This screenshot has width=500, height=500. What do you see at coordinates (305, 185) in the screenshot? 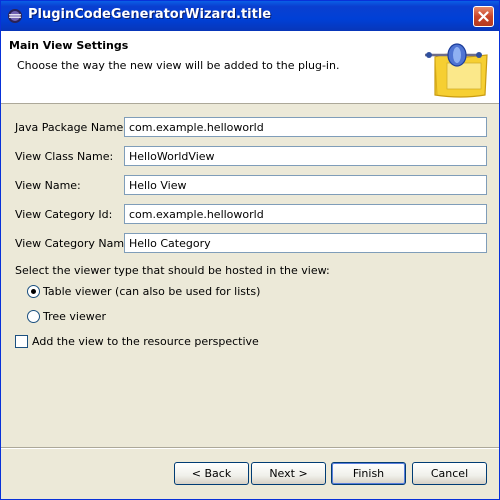
I see `view-name-input: Hello View` at bounding box center [305, 185].